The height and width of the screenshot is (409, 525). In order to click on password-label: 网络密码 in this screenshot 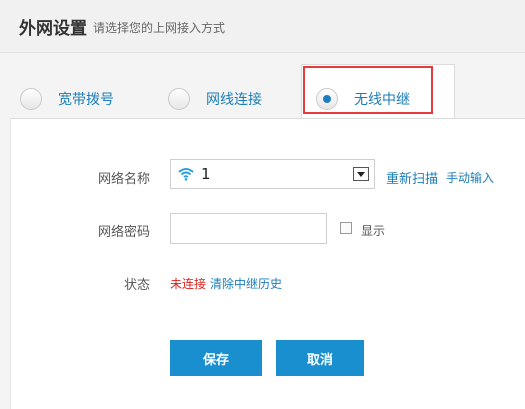, I will do `click(123, 232)`.